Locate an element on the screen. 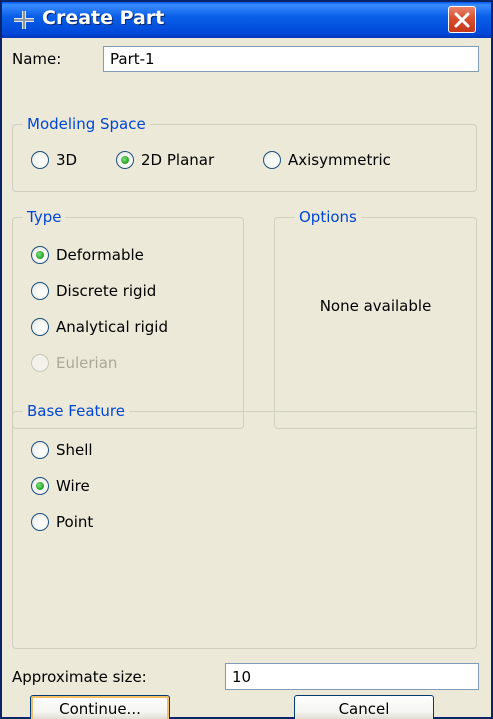 Image resolution: width=493 pixels, height=719 pixels. radio-eulerian-button is located at coordinates (40, 363).